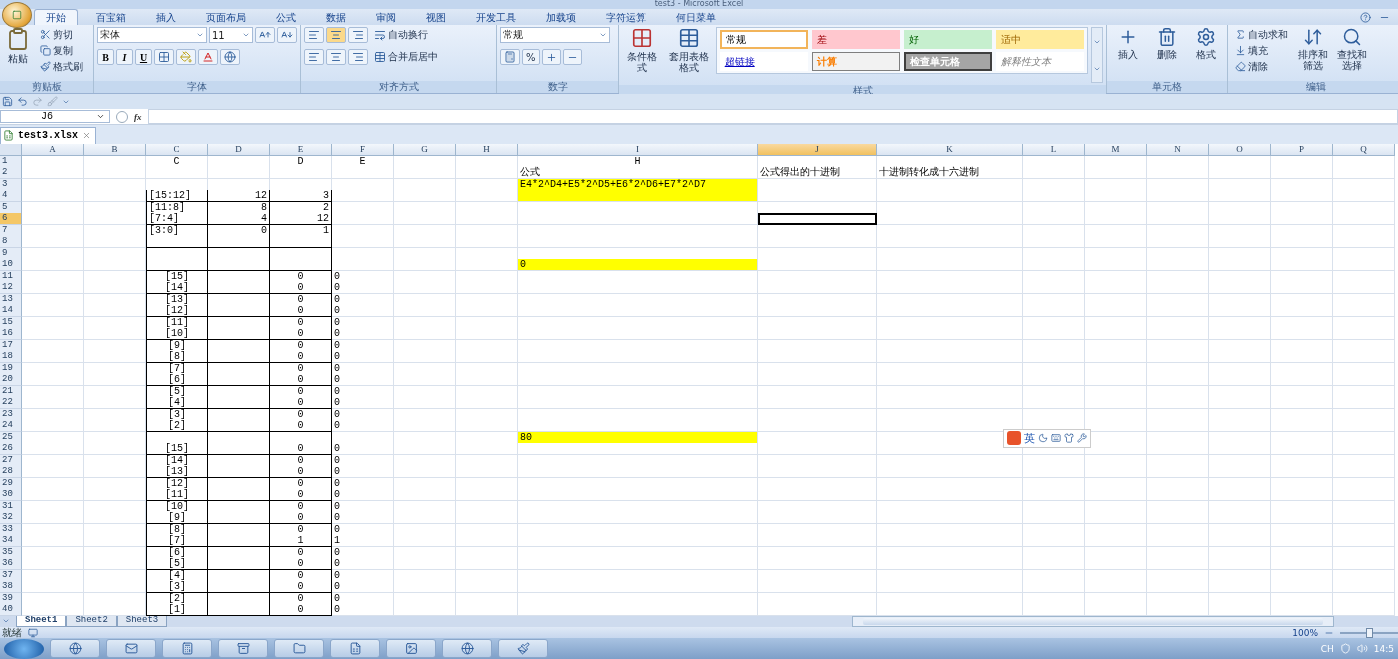 The width and height of the screenshot is (1398, 659). I want to click on align-top-button, so click(314, 35).